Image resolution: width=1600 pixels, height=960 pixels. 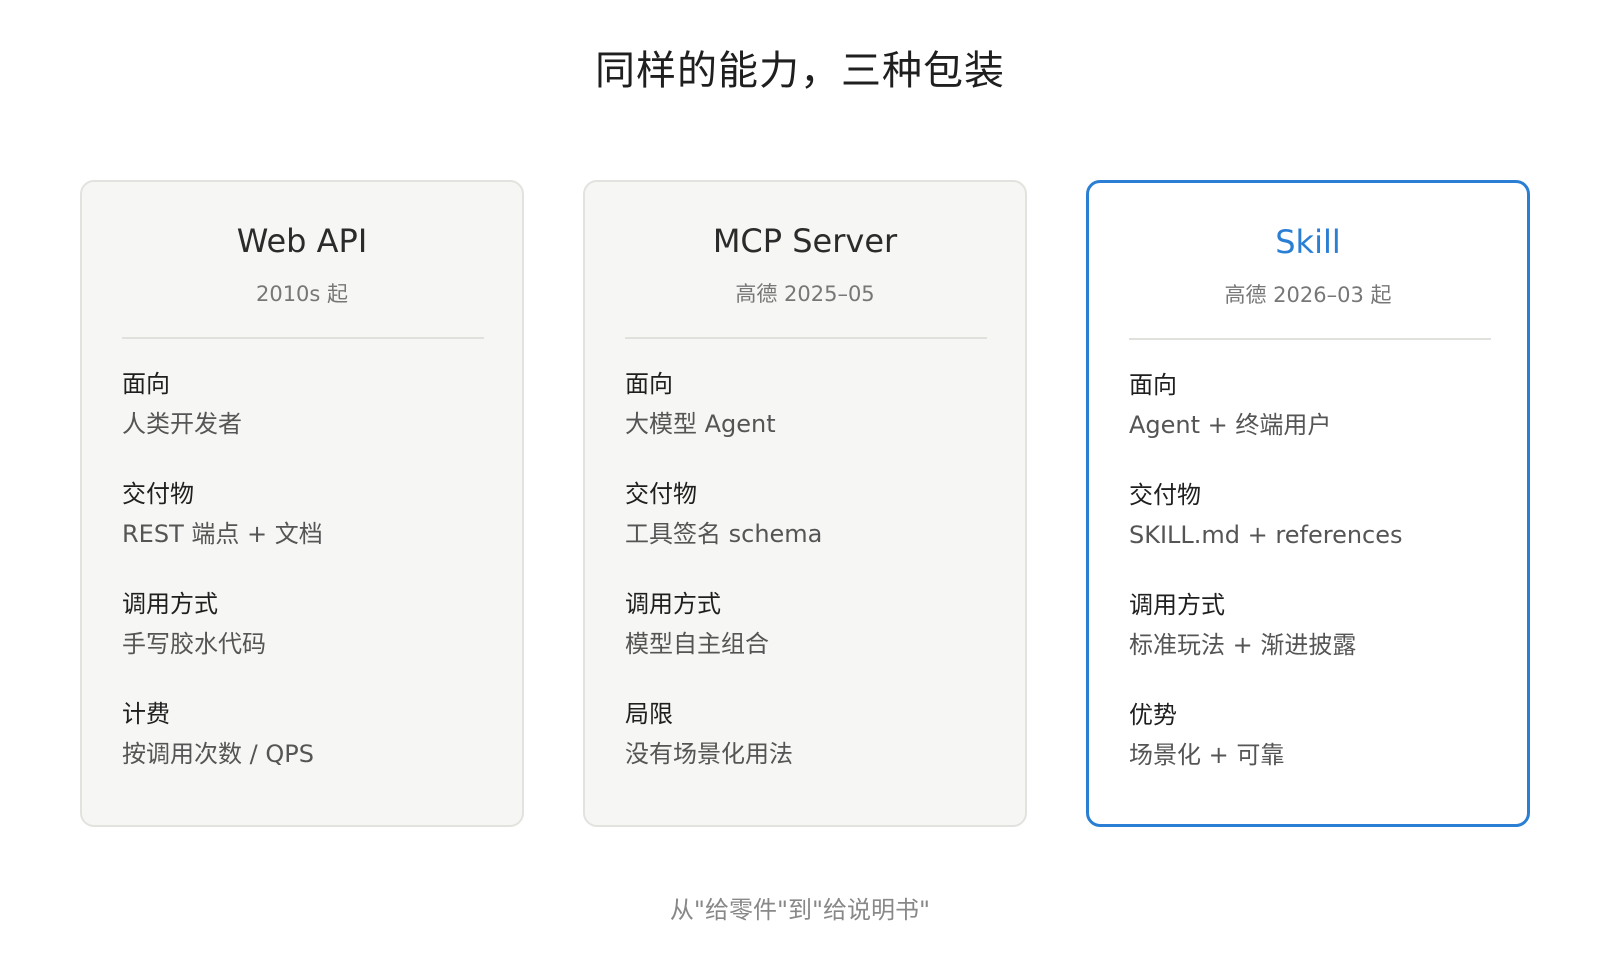 What do you see at coordinates (307, 404) in the screenshot?
I see `field-audience: 面向 人类开发者` at bounding box center [307, 404].